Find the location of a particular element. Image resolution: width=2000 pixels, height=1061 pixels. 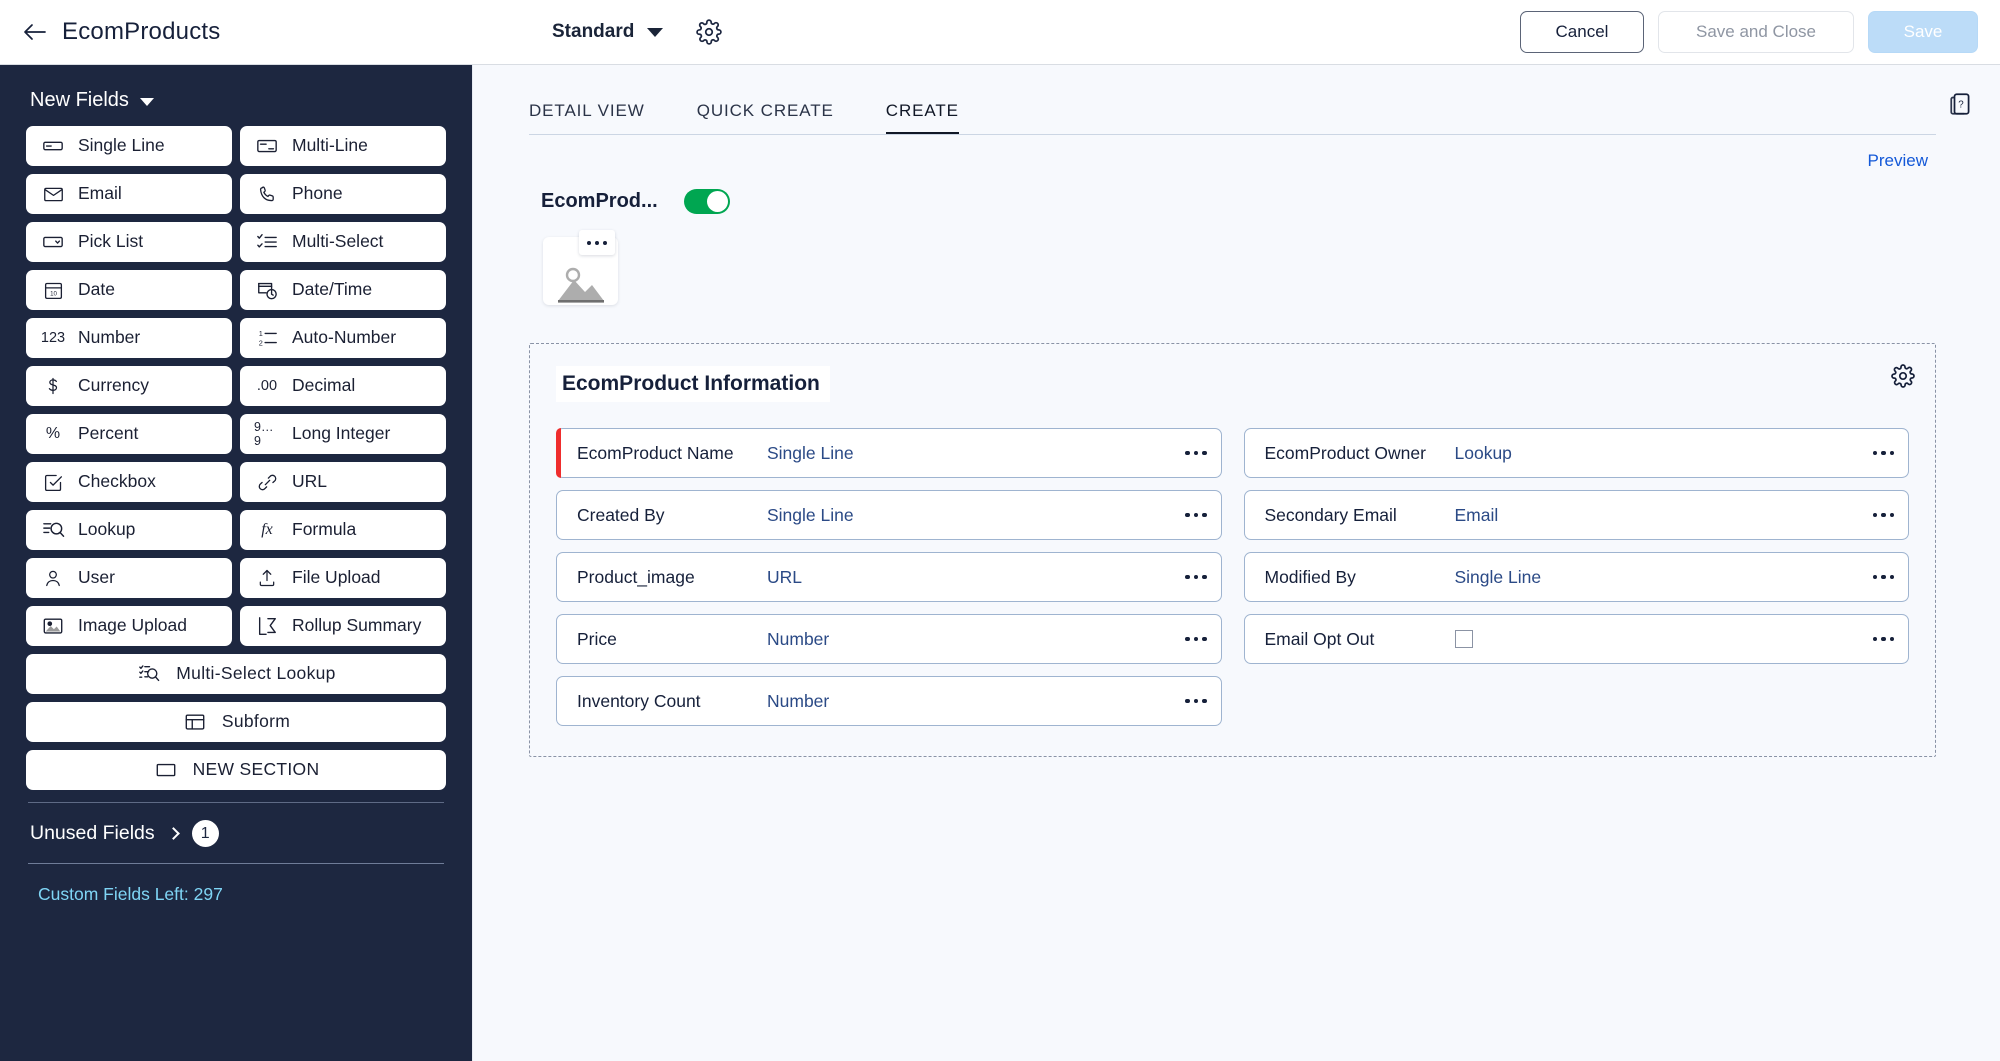

auto-number-icon: 12 is located at coordinates (267, 338).